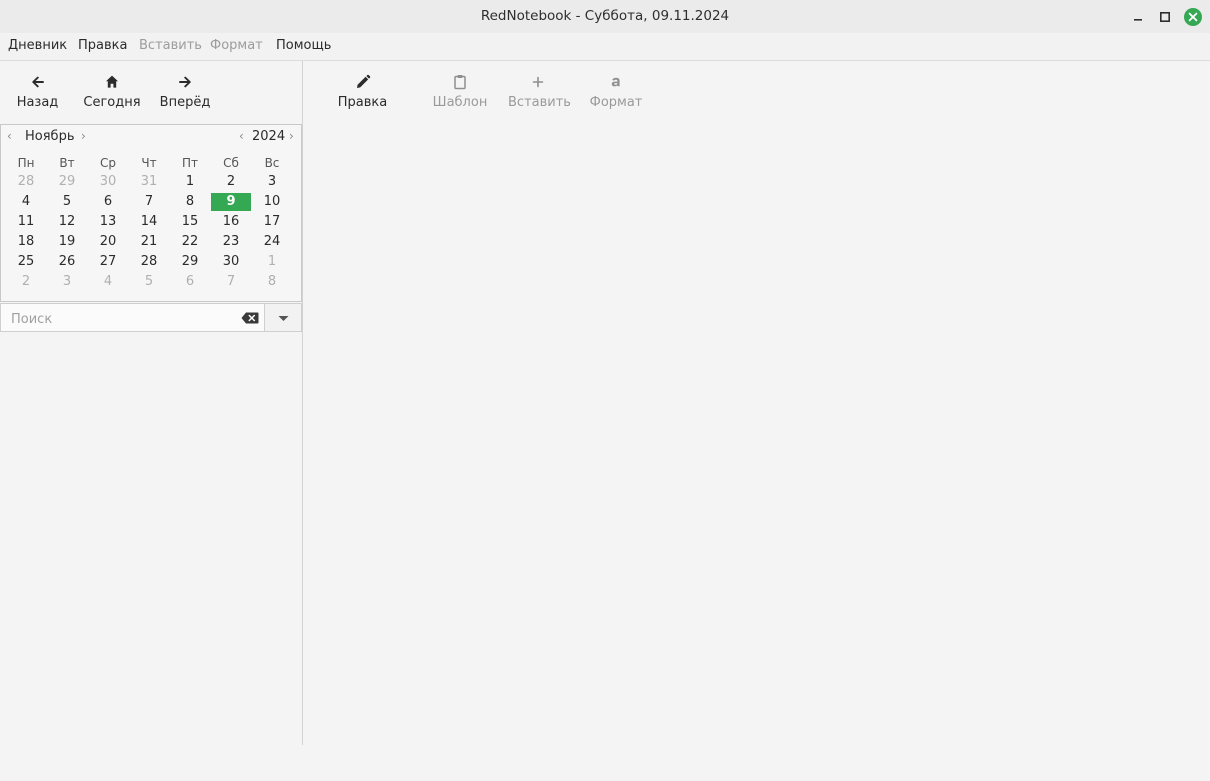  What do you see at coordinates (108, 242) in the screenshot?
I see `calendar-day: 20` at bounding box center [108, 242].